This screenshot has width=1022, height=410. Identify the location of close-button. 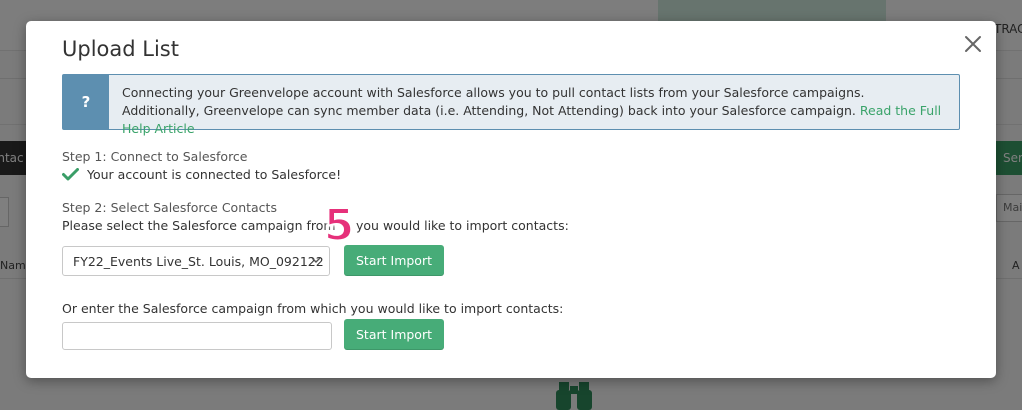
(973, 44).